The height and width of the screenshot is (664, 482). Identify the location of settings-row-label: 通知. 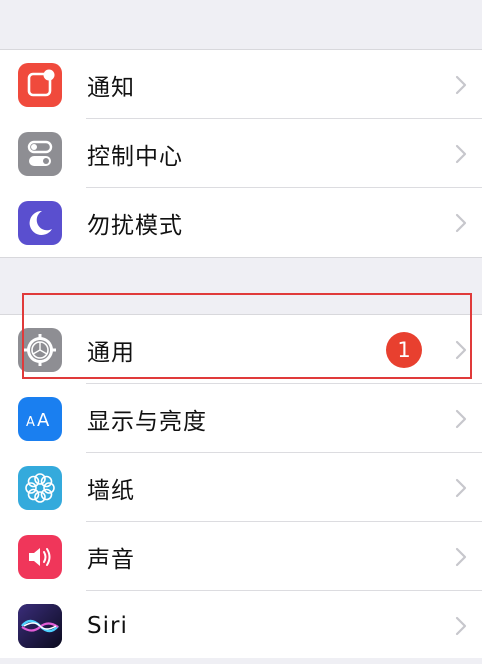
(111, 87).